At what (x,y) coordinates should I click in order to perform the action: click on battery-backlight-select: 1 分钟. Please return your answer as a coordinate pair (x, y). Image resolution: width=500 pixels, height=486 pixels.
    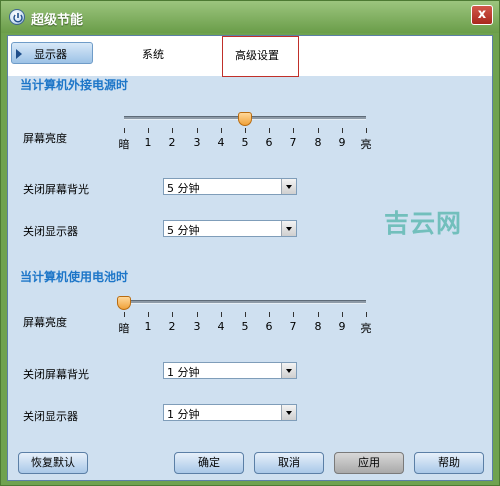
    Looking at the image, I should click on (230, 370).